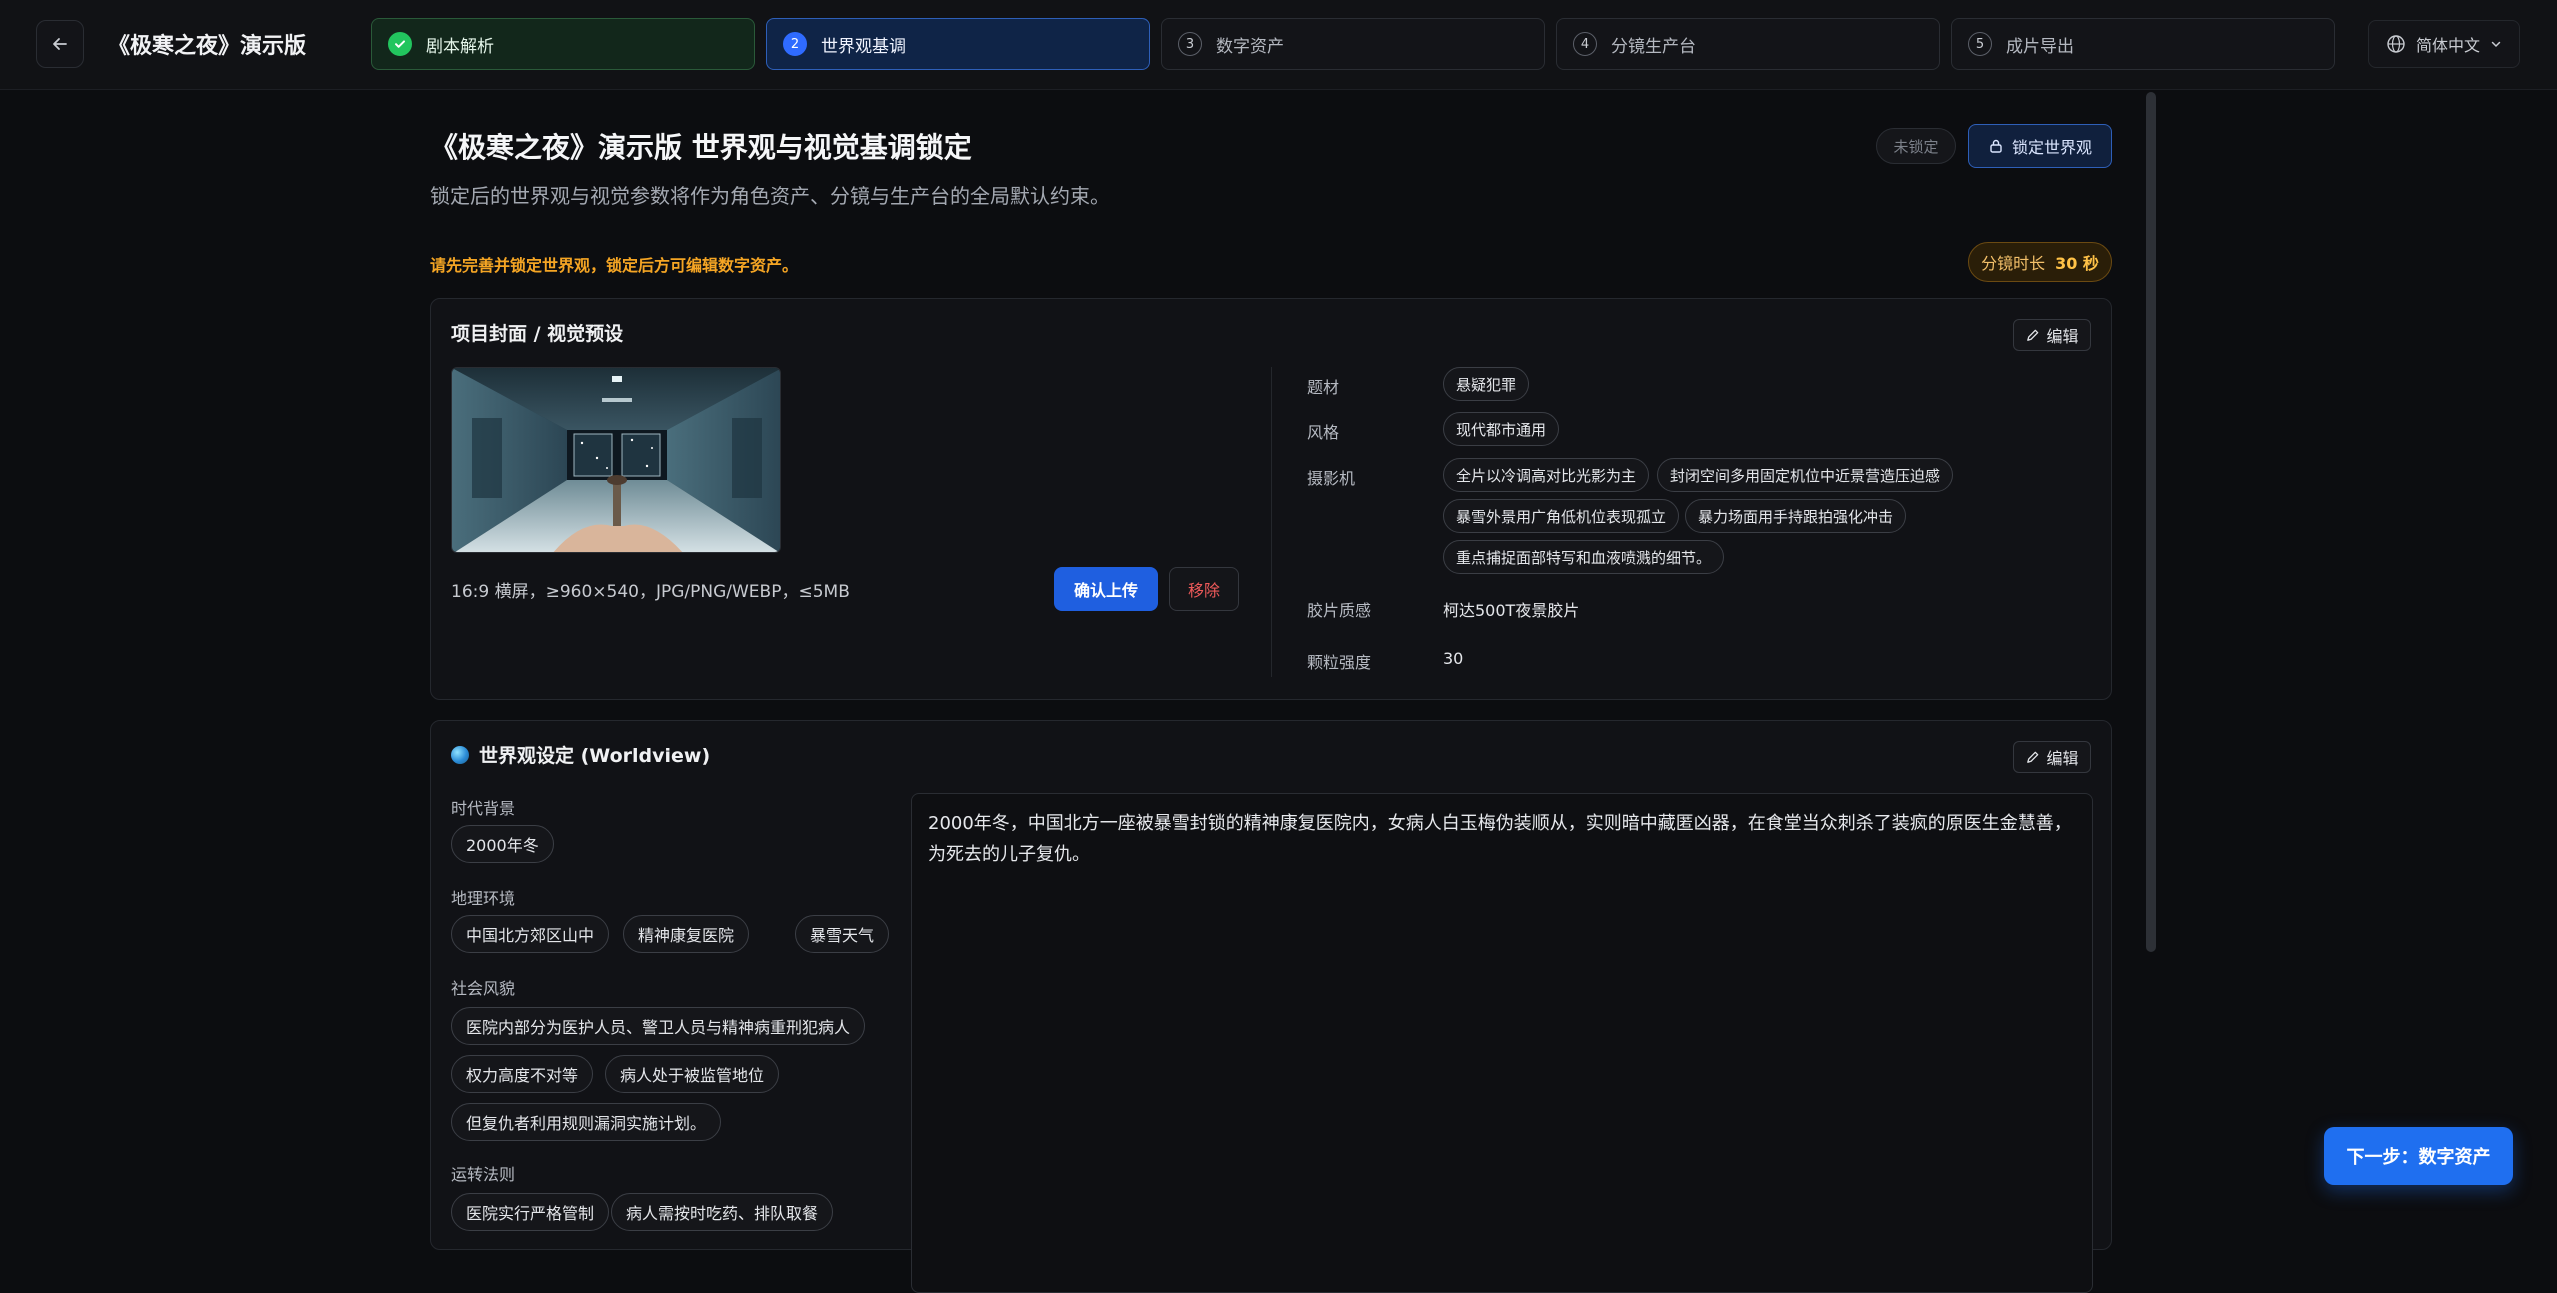  What do you see at coordinates (770, 196) in the screenshot?
I see `page-subtitle: 锁定后的世界观与视觉参数将作为角色资产、分镜与生产台的全局默认约束。` at bounding box center [770, 196].